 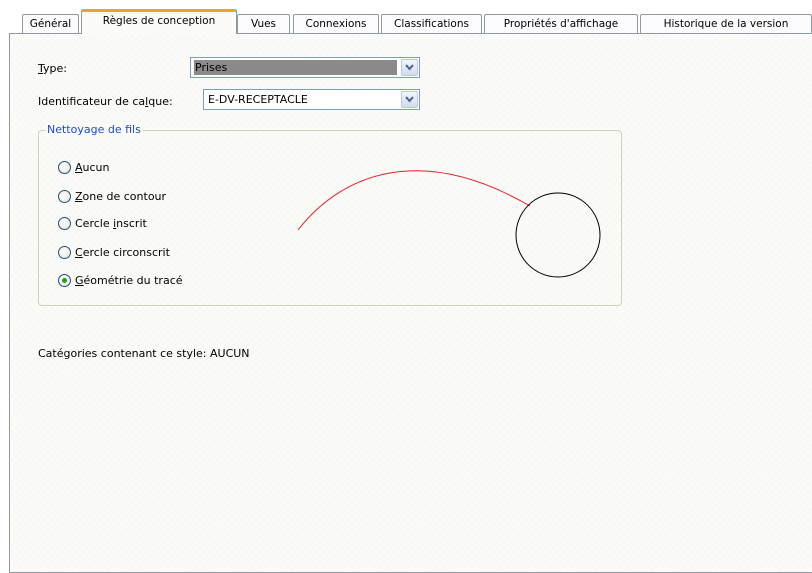 I want to click on layer-key-label: Identificateur de calque:, so click(x=105, y=101).